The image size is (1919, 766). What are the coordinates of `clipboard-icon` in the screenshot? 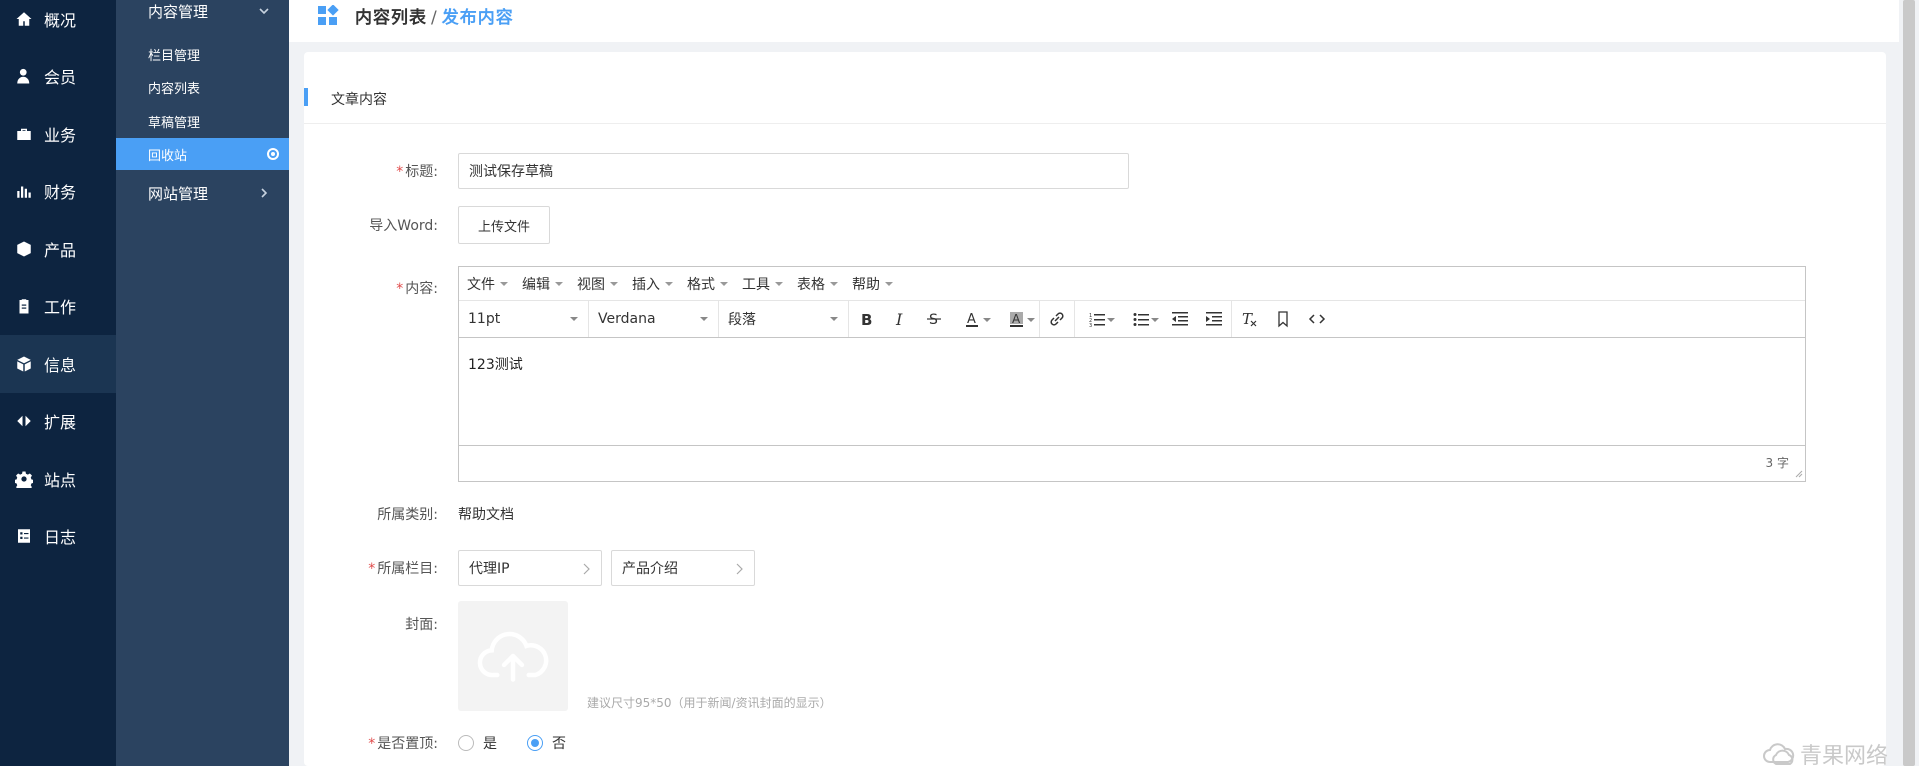 It's located at (24, 306).